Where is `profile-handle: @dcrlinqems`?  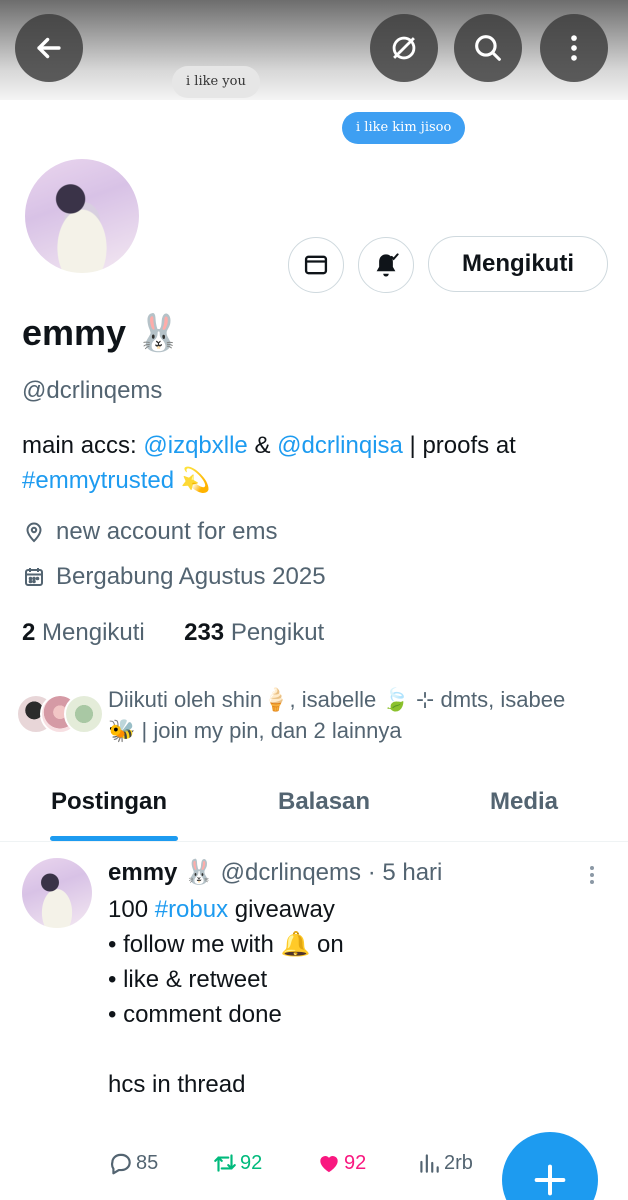
profile-handle: @dcrlinqems is located at coordinates (92, 390).